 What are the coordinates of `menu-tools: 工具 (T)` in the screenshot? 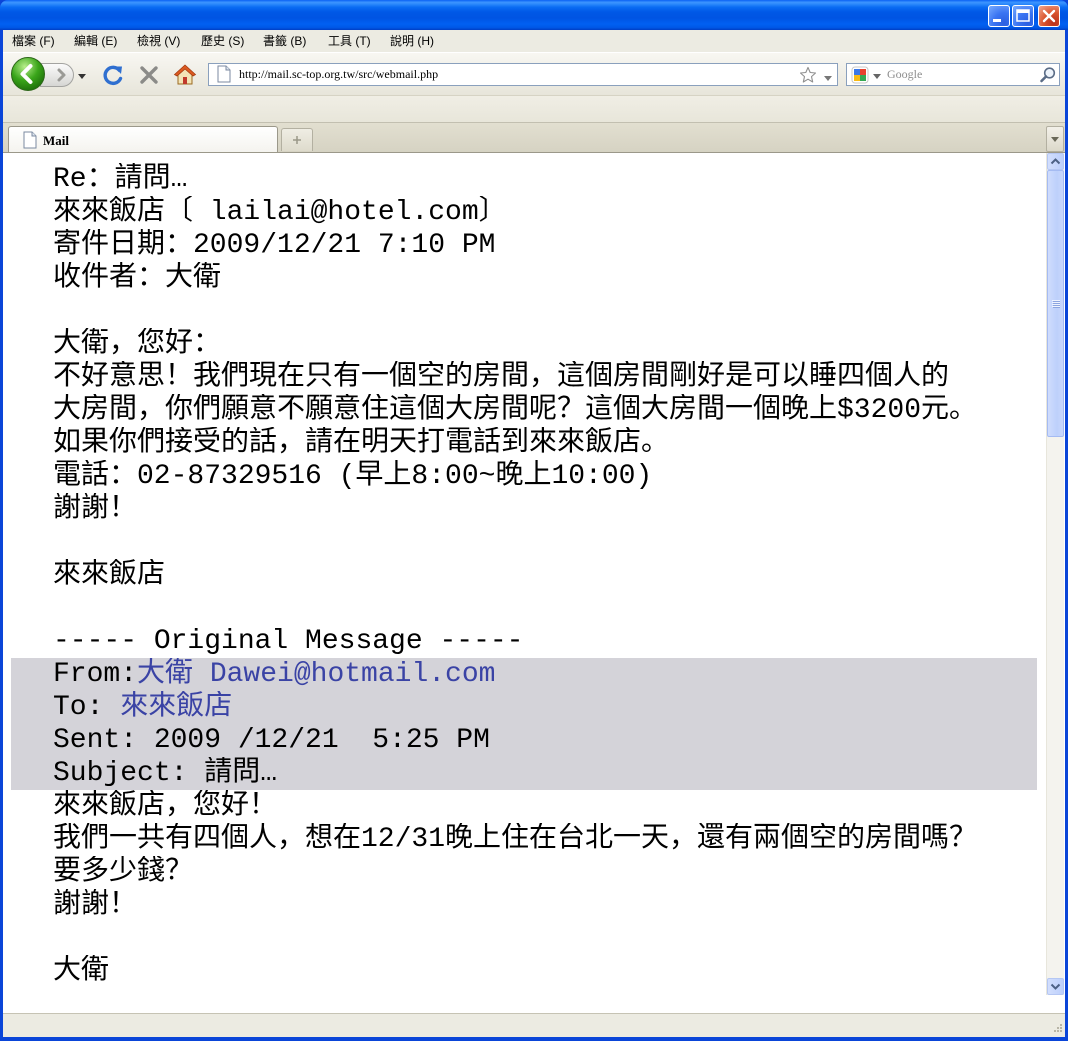 It's located at (349, 41).